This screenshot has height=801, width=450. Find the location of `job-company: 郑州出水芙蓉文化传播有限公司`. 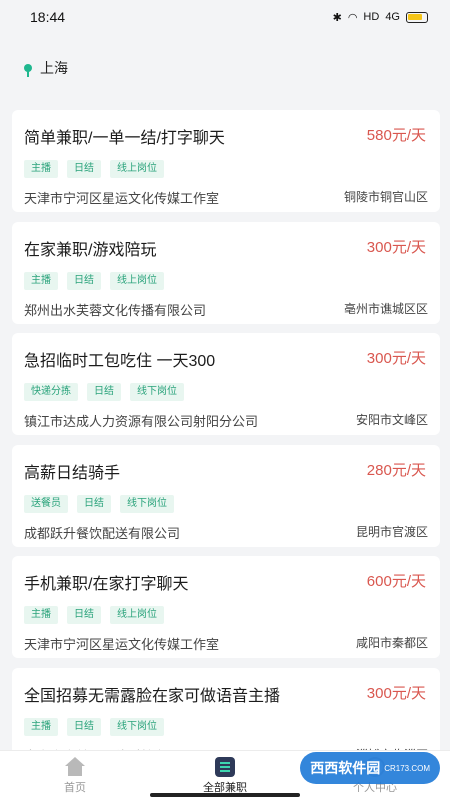

job-company: 郑州出水芙蓉文化传播有限公司 is located at coordinates (115, 310).